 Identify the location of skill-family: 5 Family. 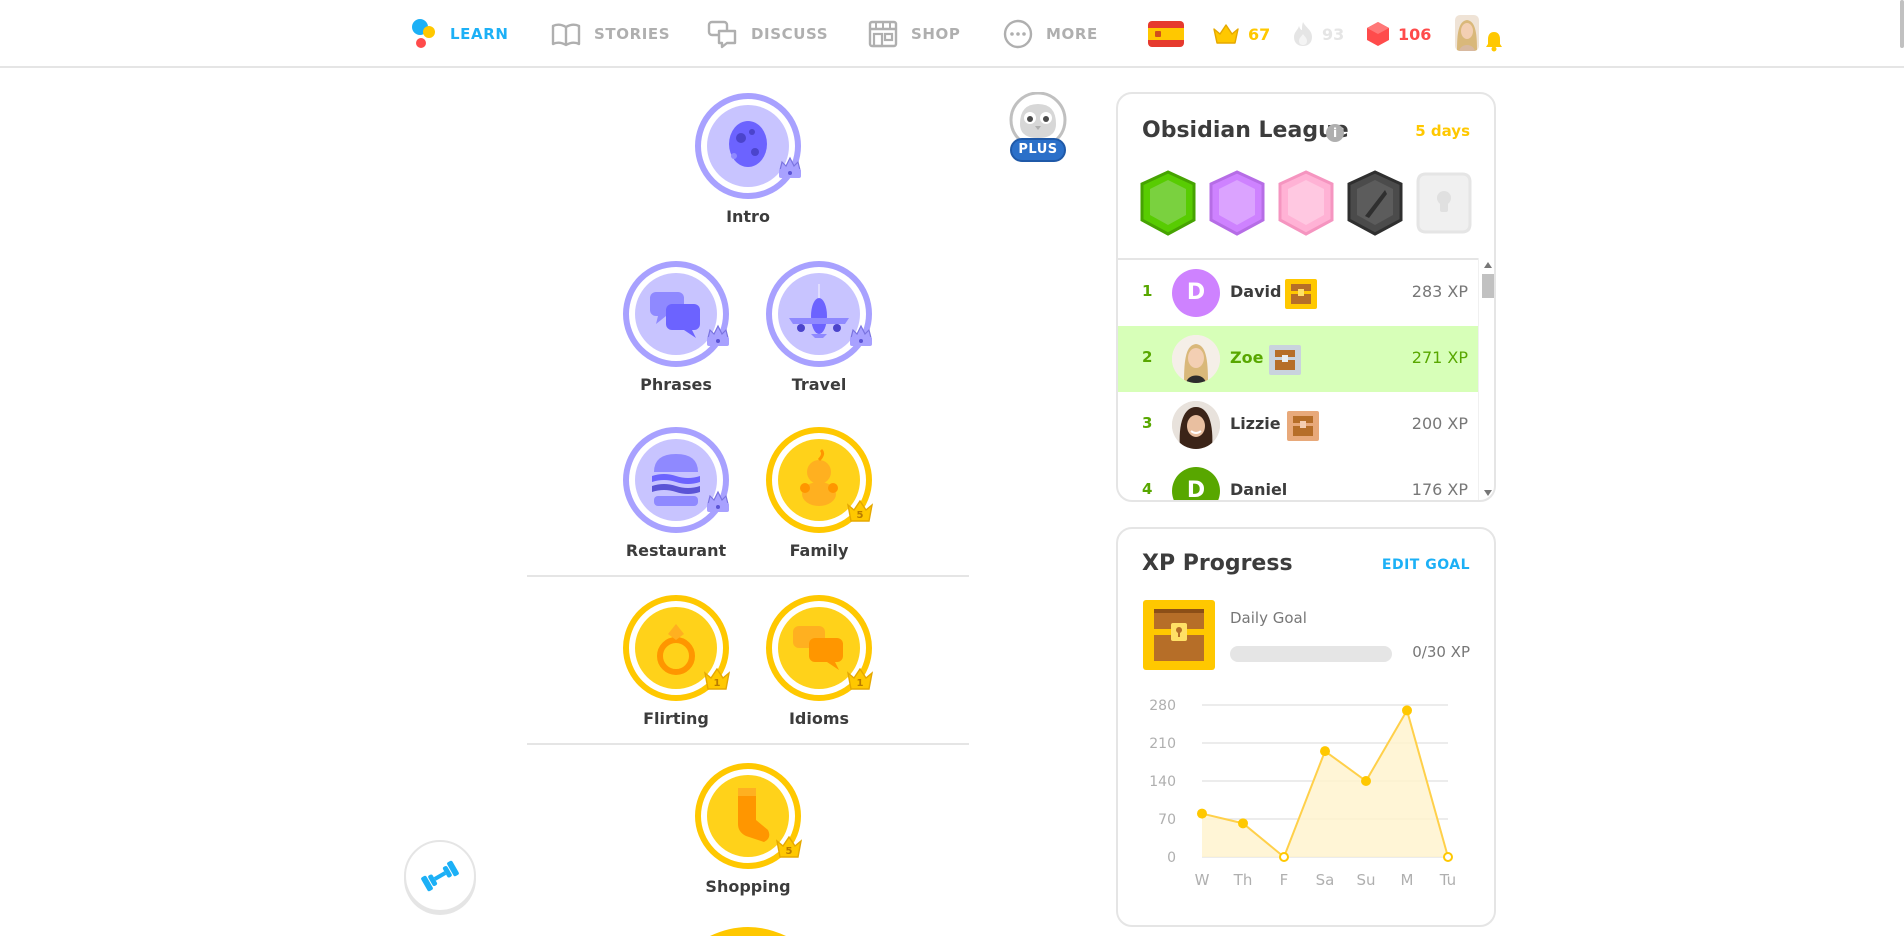
(819, 493).